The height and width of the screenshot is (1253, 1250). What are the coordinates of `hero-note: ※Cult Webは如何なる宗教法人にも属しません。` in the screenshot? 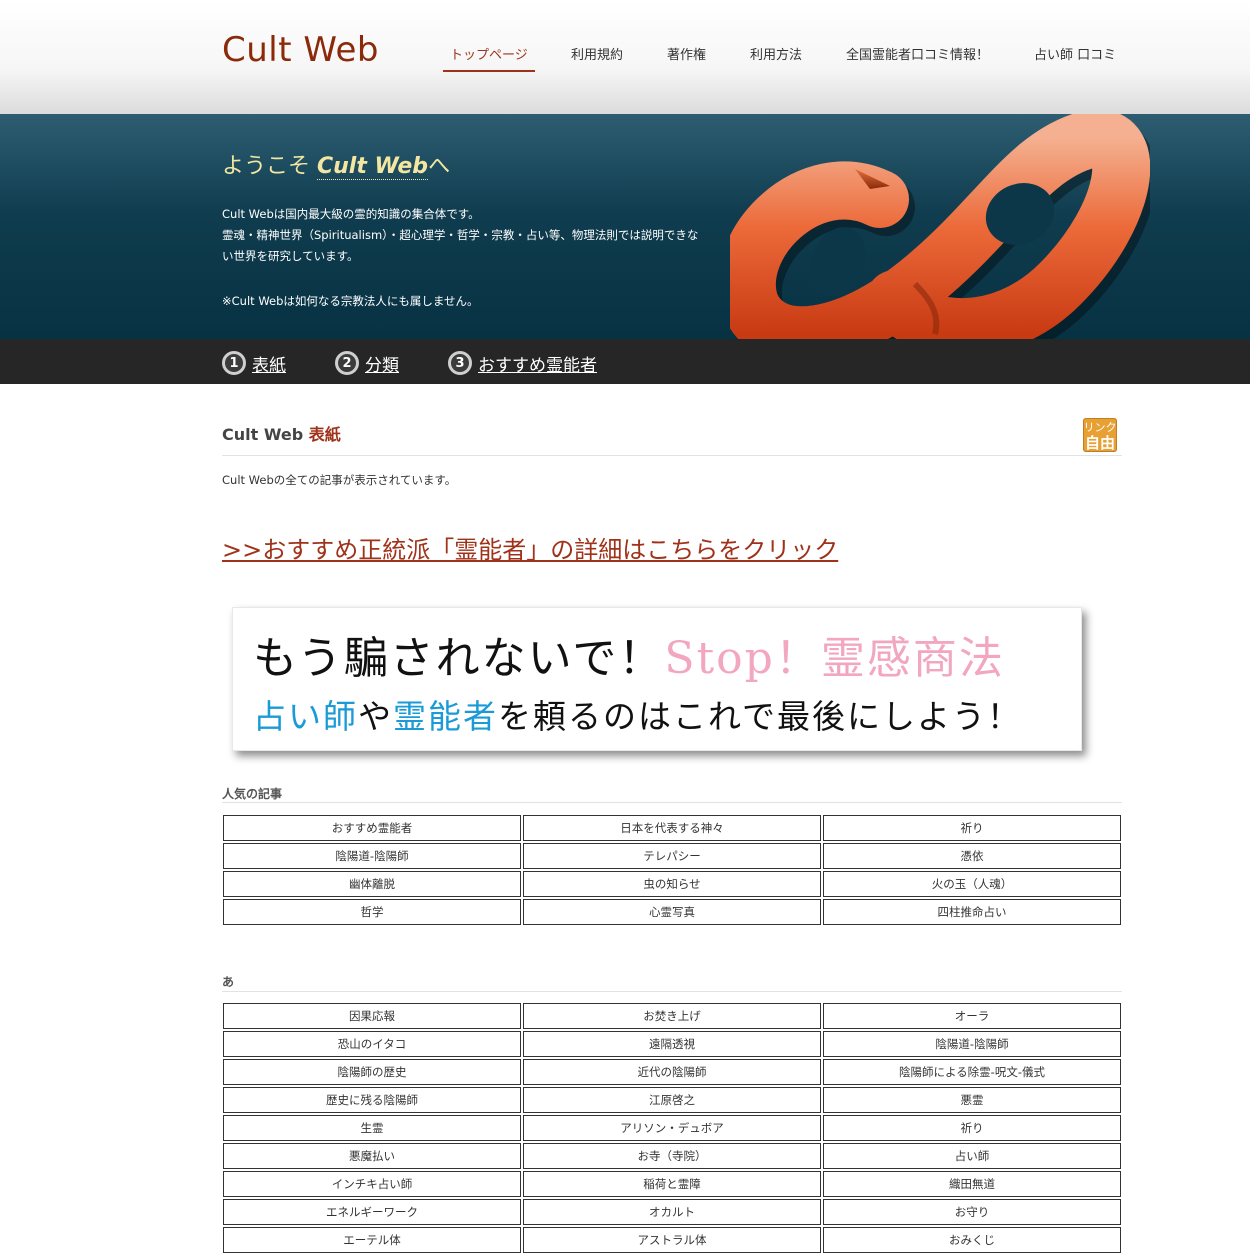 It's located at (350, 301).